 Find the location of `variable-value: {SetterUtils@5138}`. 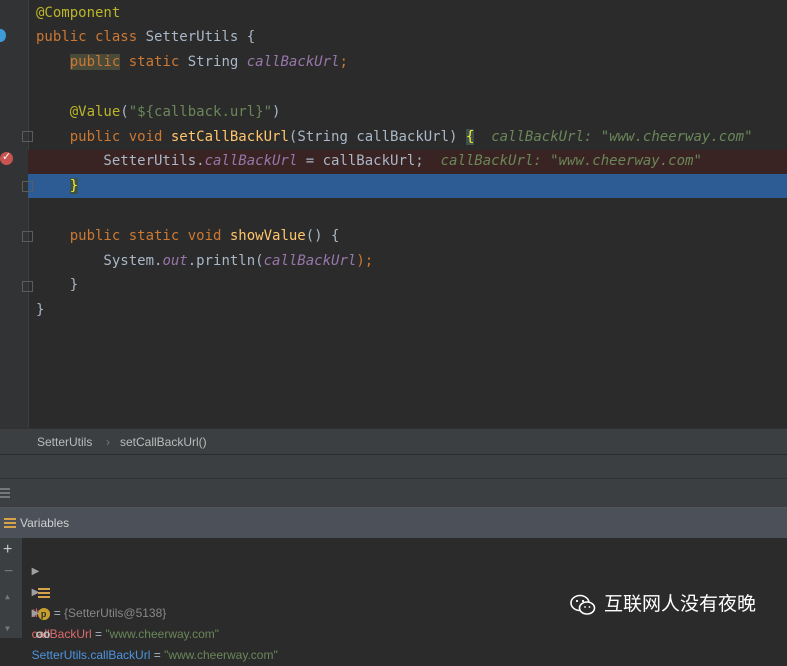

variable-value: {SetterUtils@5138} is located at coordinates (115, 613).